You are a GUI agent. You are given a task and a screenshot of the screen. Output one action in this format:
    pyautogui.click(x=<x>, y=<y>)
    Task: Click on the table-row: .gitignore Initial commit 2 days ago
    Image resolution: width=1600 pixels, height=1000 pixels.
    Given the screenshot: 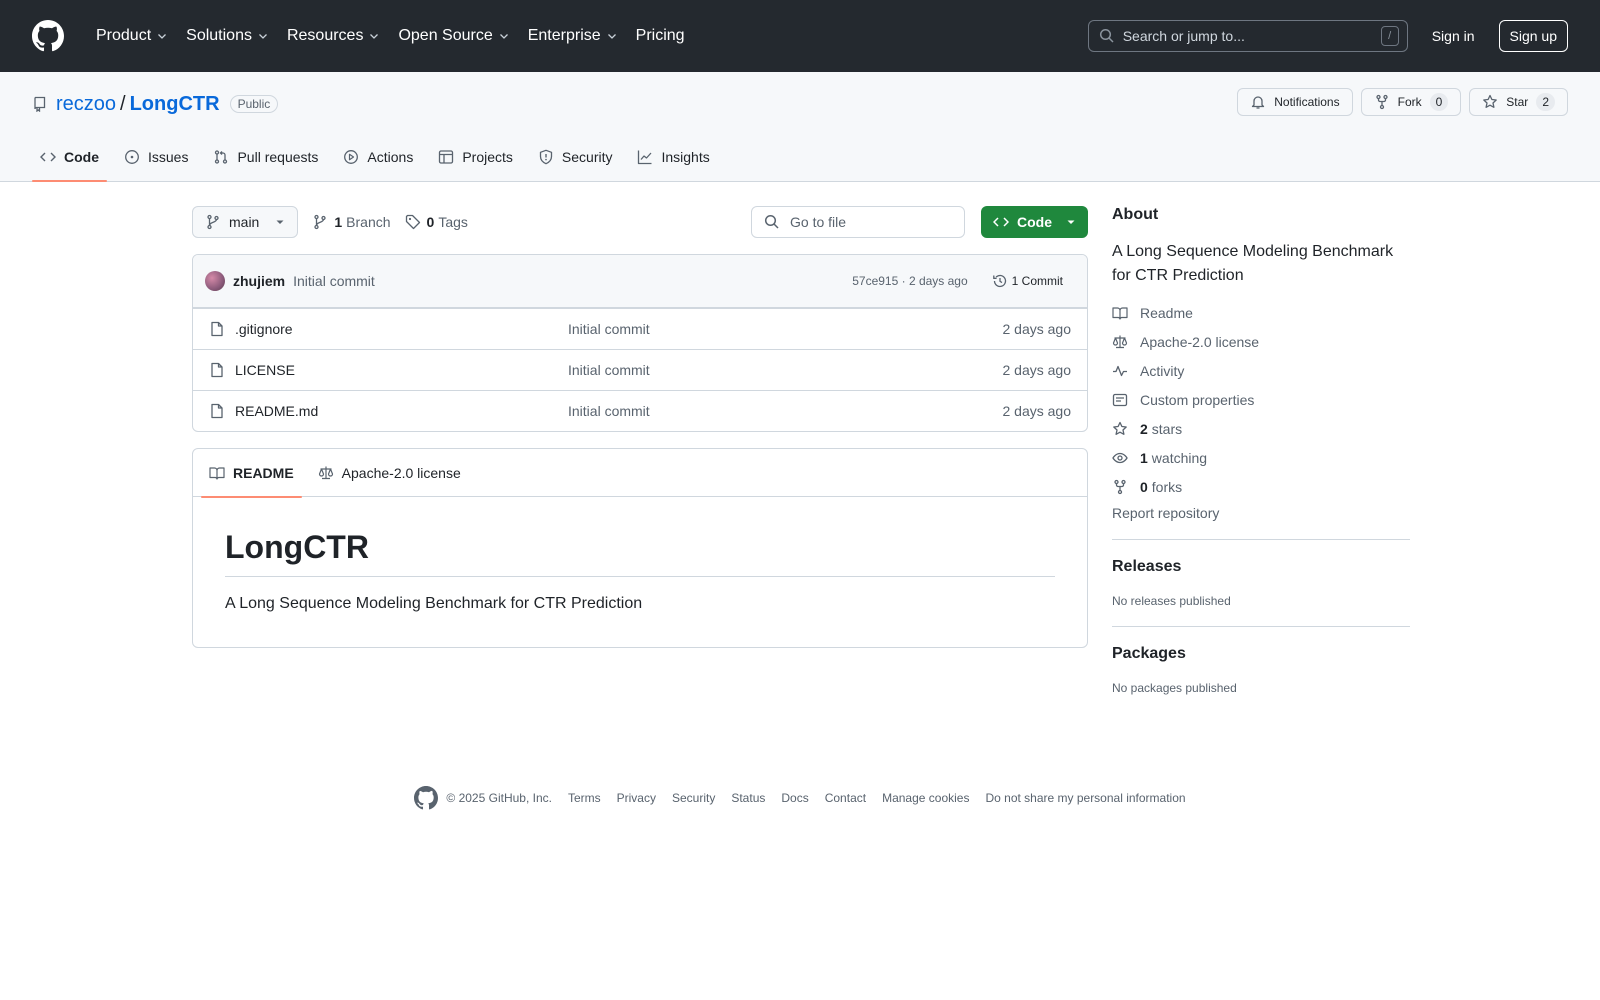 What is the action you would take?
    pyautogui.click(x=640, y=328)
    